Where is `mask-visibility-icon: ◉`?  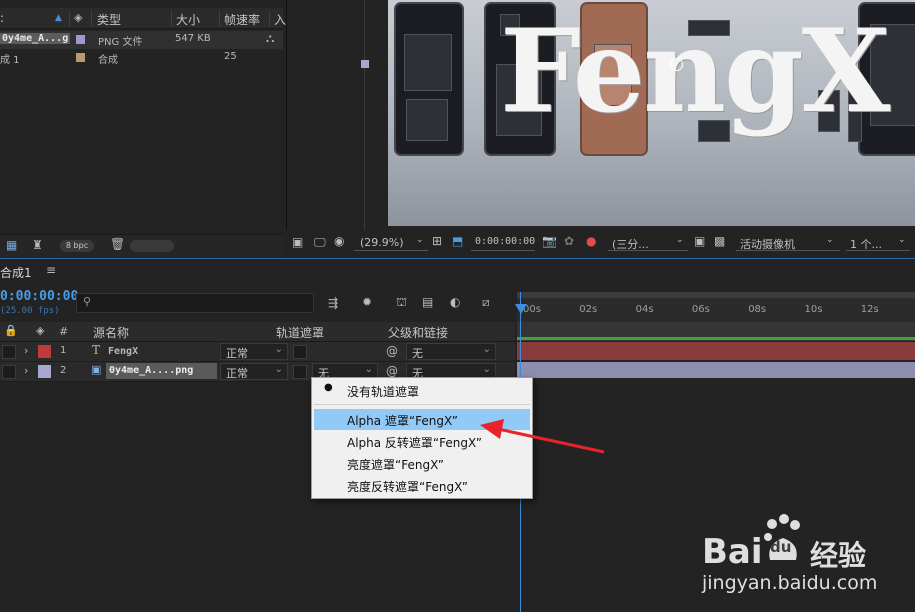 mask-visibility-icon: ◉ is located at coordinates (339, 241).